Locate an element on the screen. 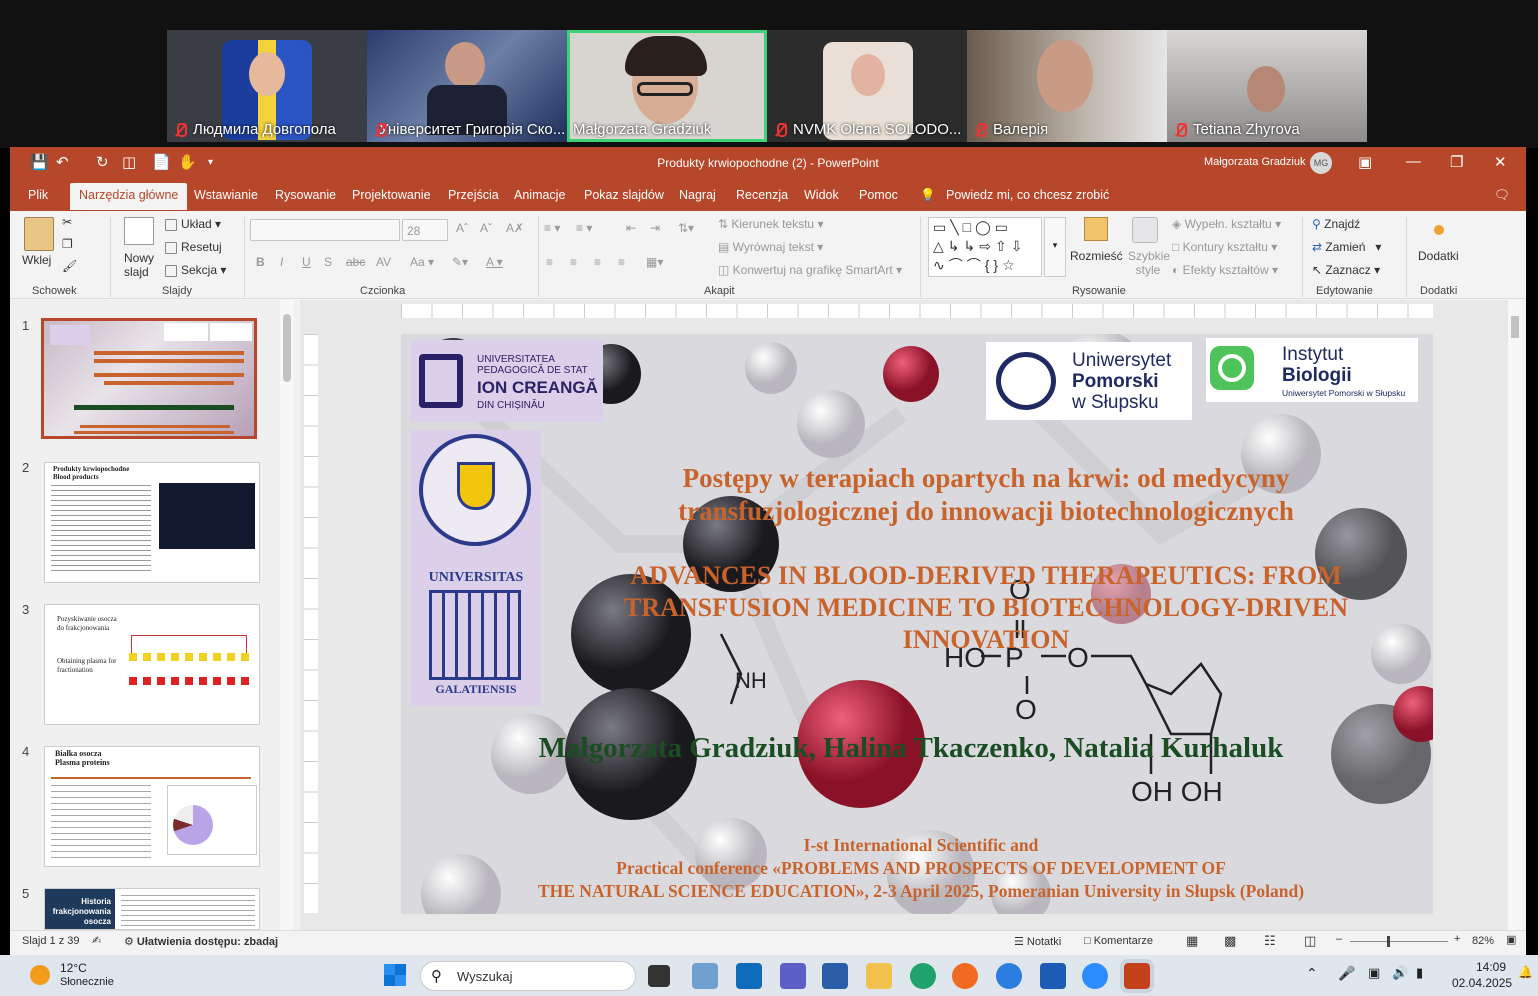 The width and height of the screenshot is (1538, 996). app-icon is located at coordinates (1009, 976).